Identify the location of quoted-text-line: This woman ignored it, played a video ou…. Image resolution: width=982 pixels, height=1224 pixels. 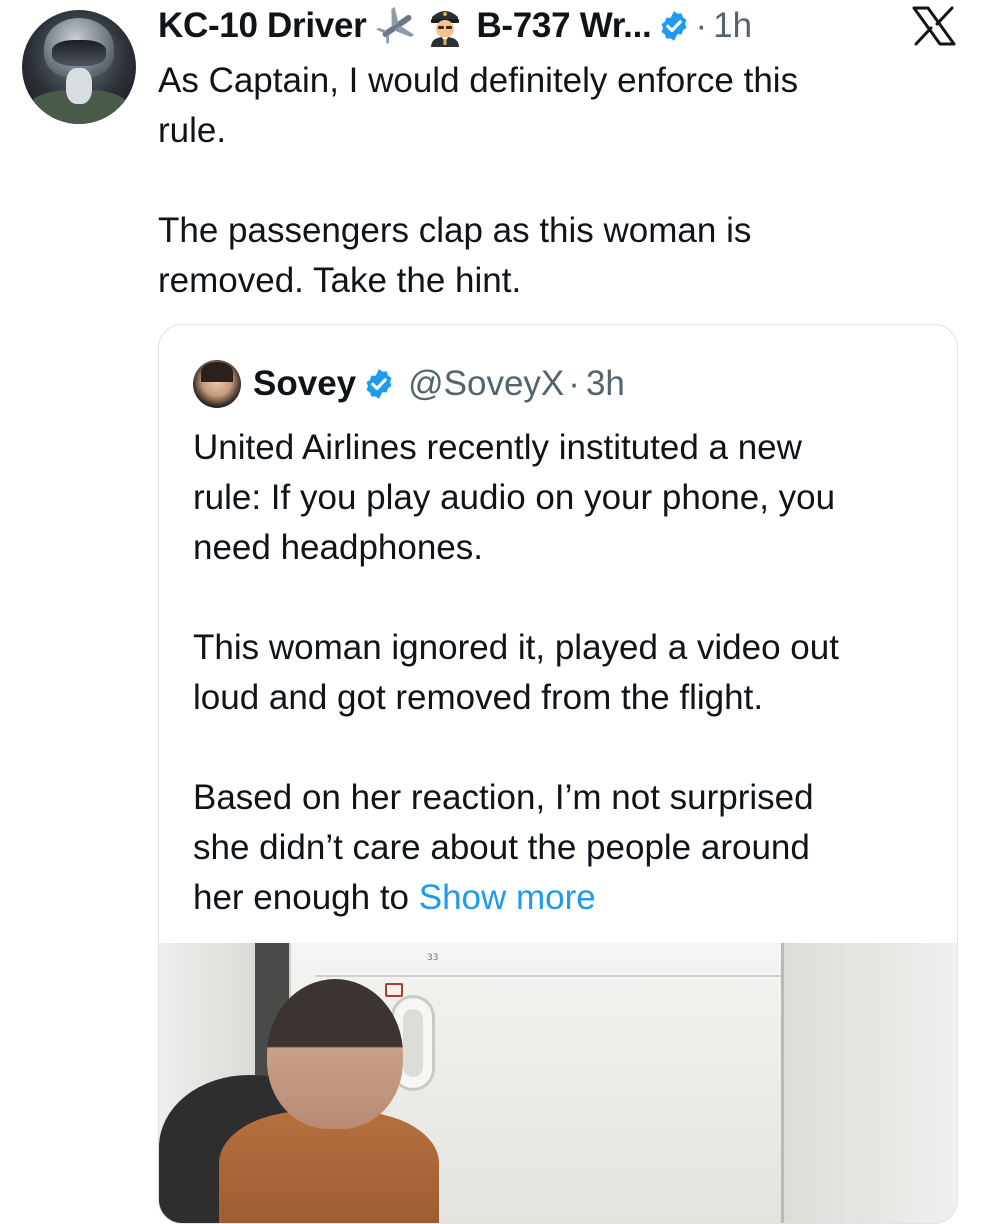
(516, 647).